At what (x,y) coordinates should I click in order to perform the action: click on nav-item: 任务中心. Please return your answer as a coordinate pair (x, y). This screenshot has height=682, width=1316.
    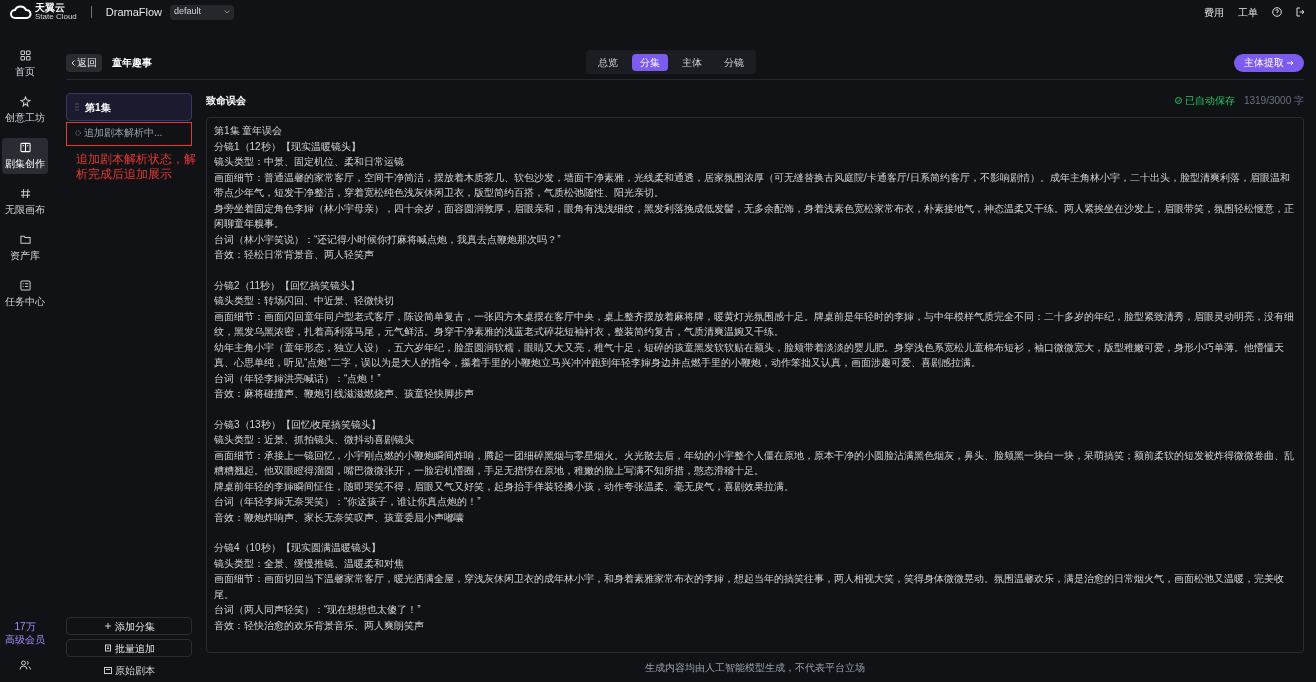
    Looking at the image, I should click on (25, 294).